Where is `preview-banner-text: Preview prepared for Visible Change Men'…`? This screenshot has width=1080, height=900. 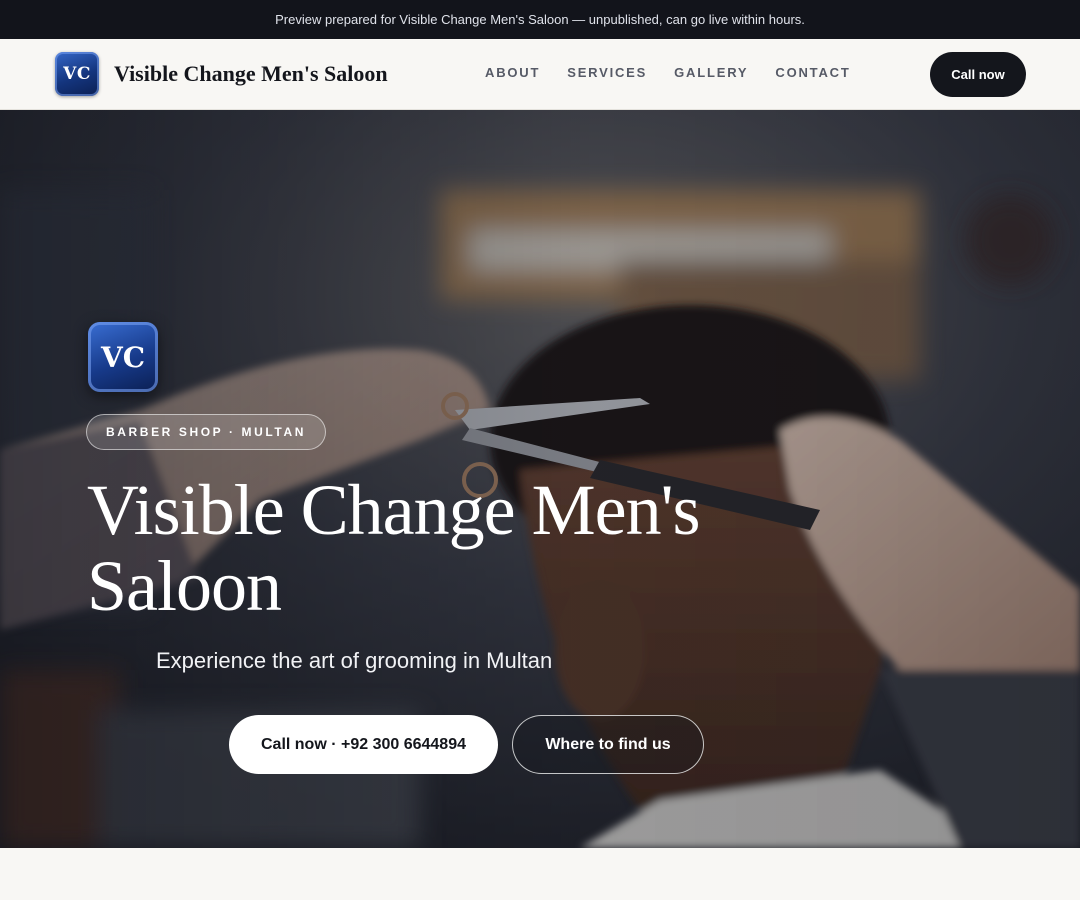
preview-banner-text: Preview prepared for Visible Change Men'… is located at coordinates (540, 19).